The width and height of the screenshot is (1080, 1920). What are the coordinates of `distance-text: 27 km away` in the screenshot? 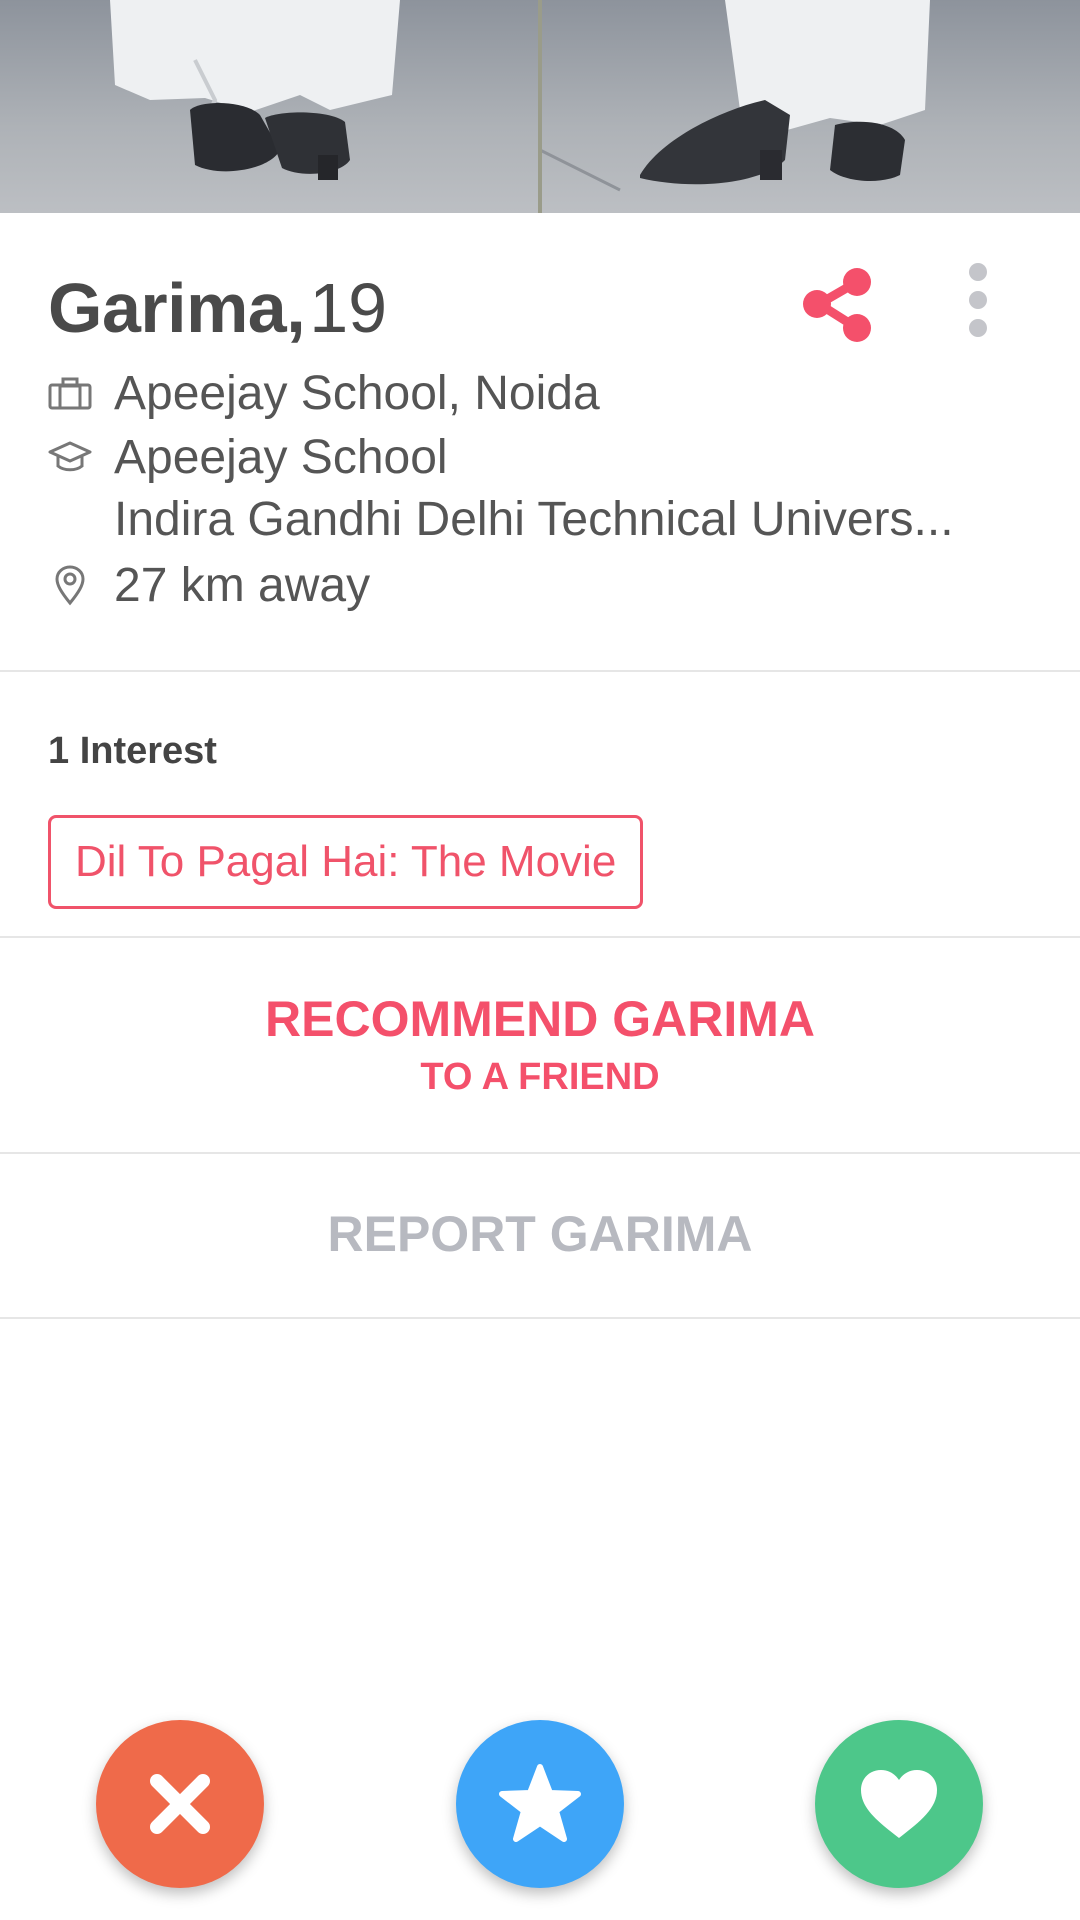 It's located at (242, 585).